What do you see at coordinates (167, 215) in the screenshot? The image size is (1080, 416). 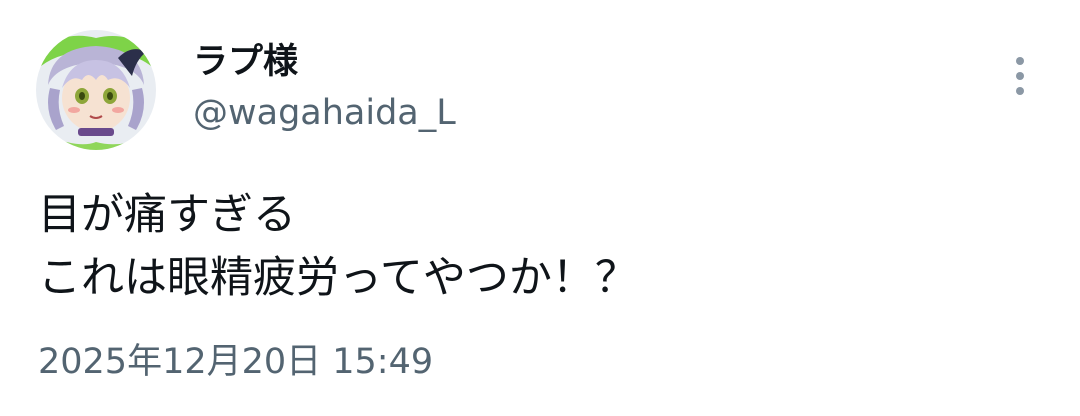 I see `tweet-line: 目が痛すぎる` at bounding box center [167, 215].